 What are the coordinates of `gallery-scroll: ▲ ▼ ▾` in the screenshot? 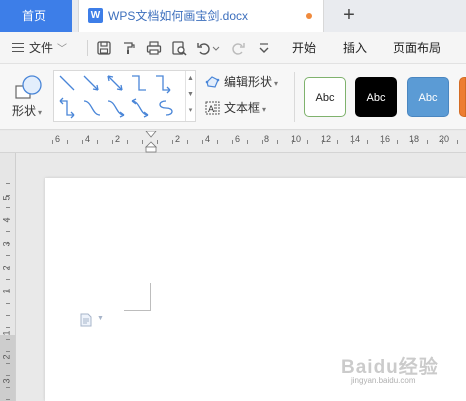 It's located at (190, 96).